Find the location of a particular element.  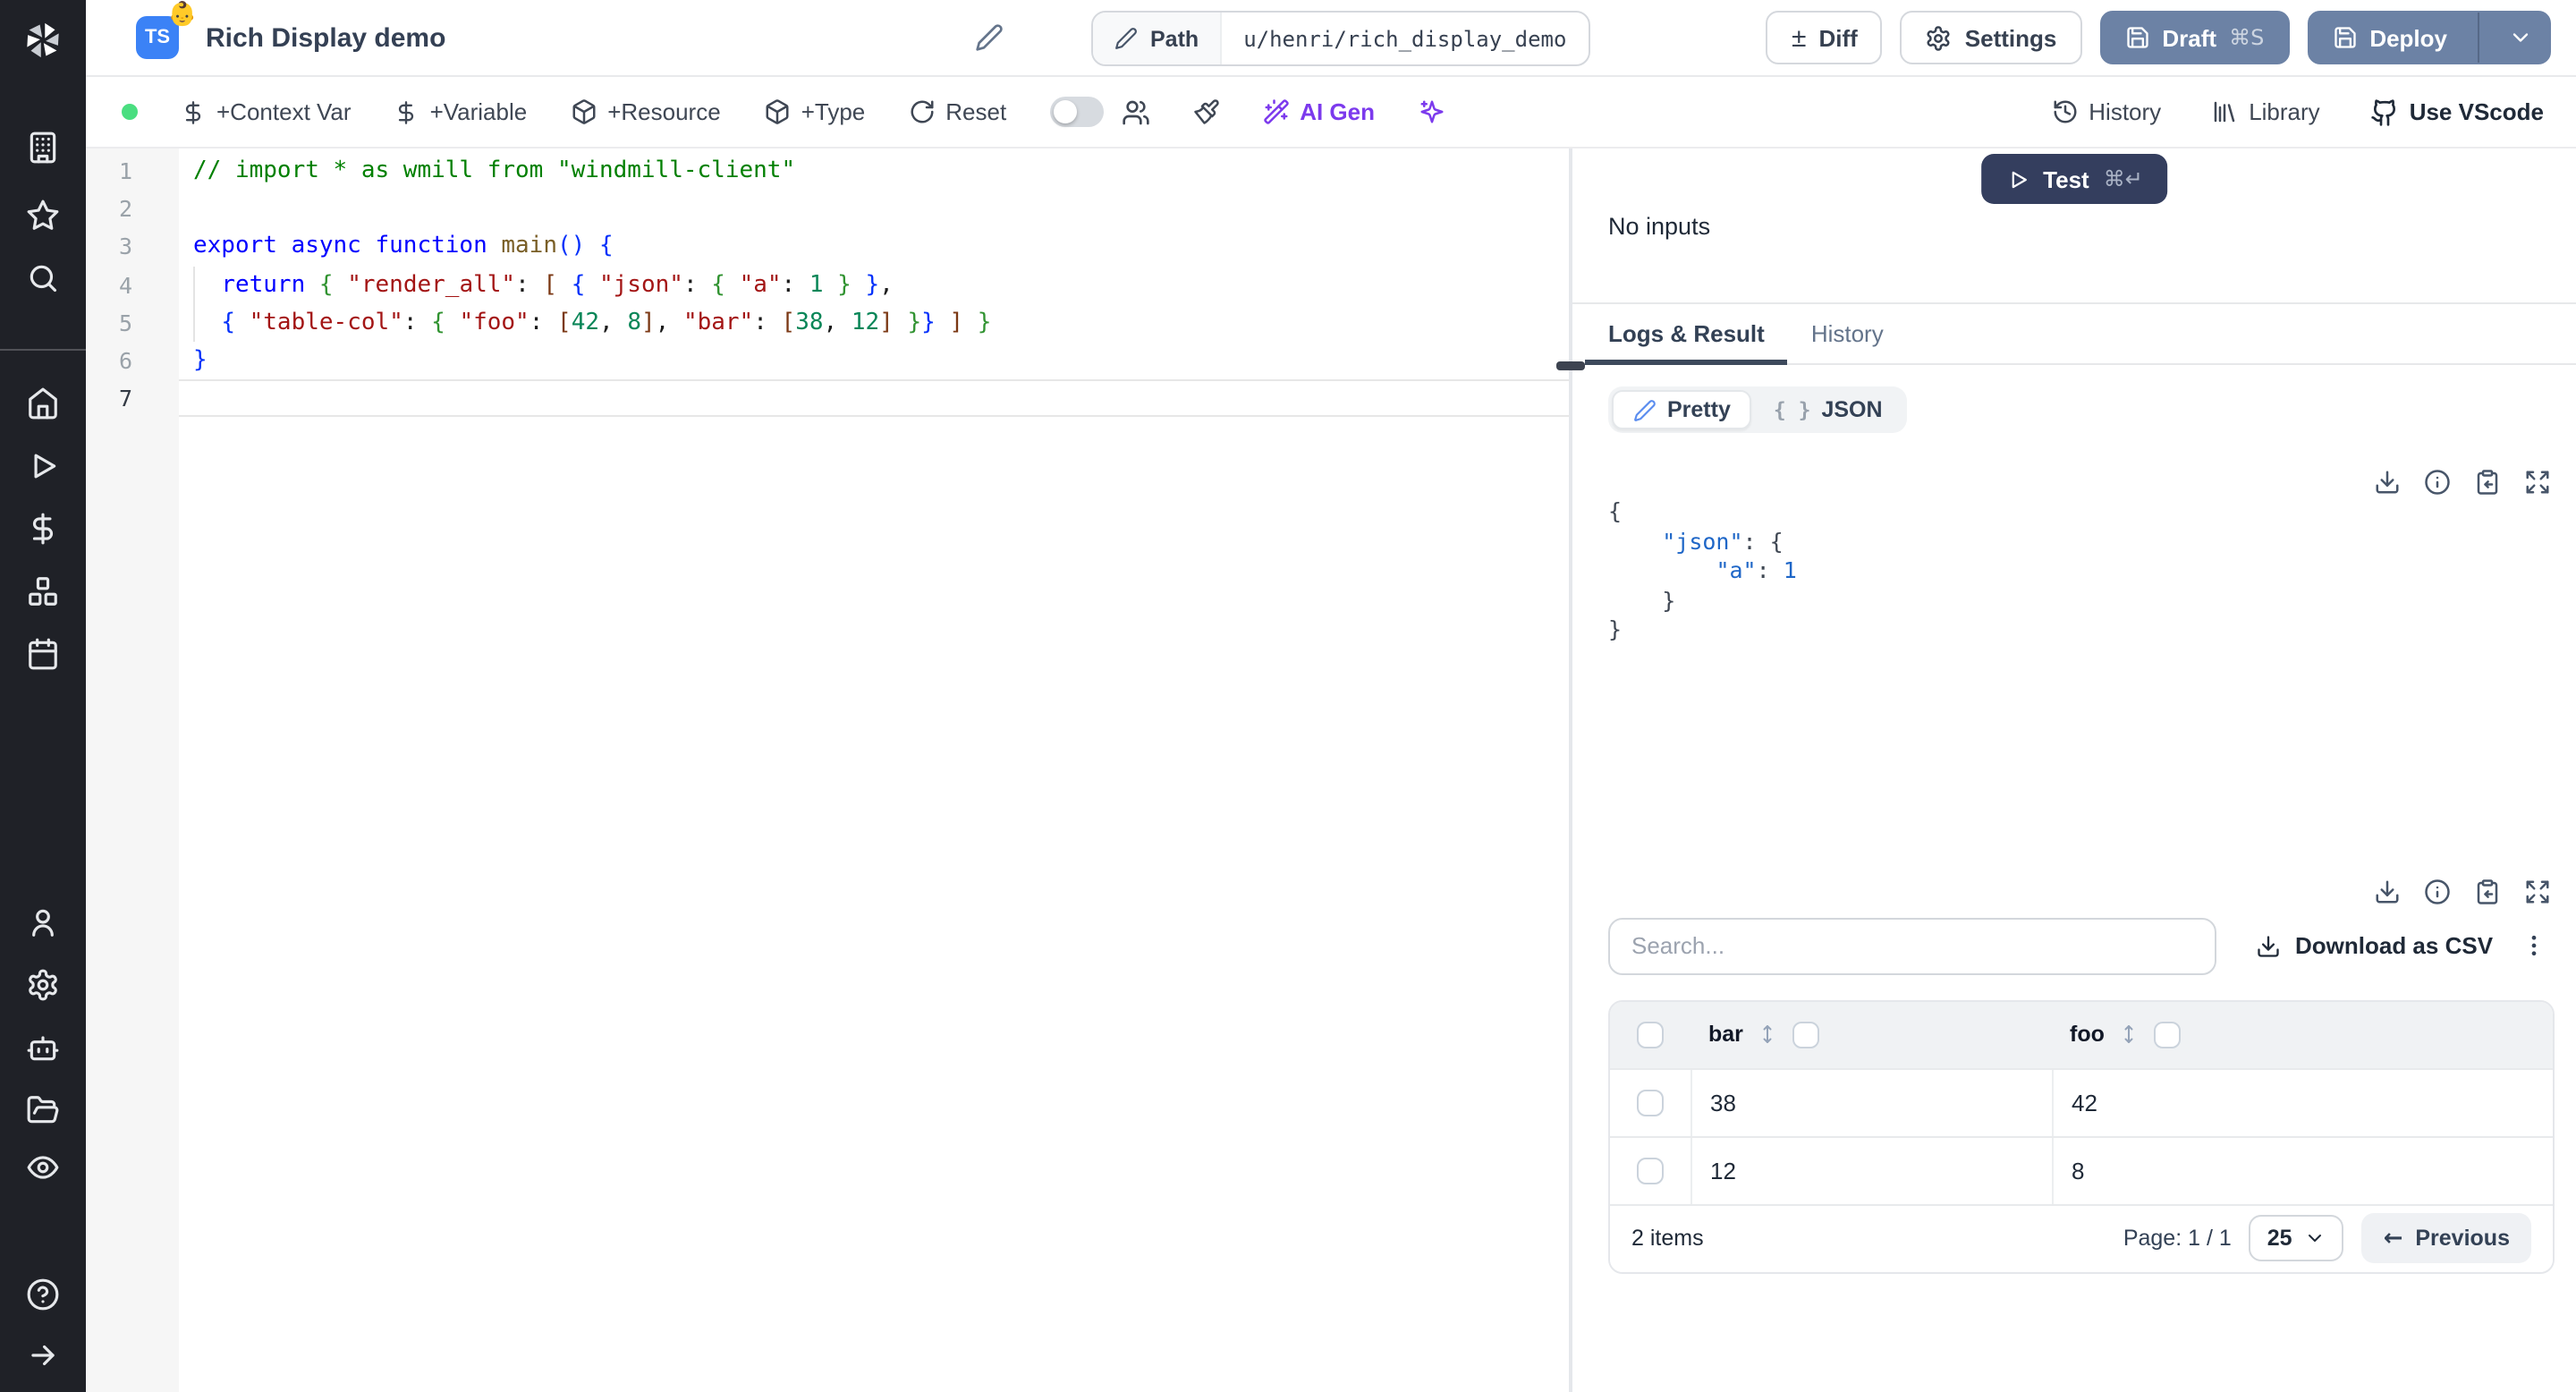

edit-summary-pencil-icon is located at coordinates (989, 37).